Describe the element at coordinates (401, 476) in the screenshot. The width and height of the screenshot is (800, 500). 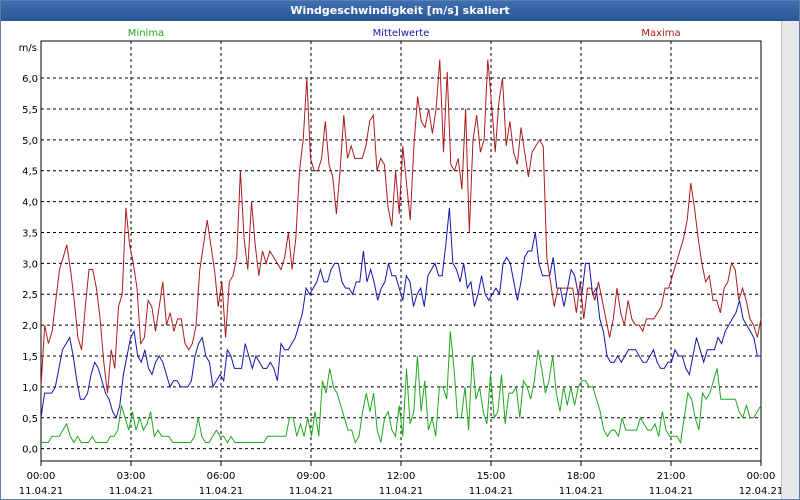
I see `x-tick-time: 12:00` at that location.